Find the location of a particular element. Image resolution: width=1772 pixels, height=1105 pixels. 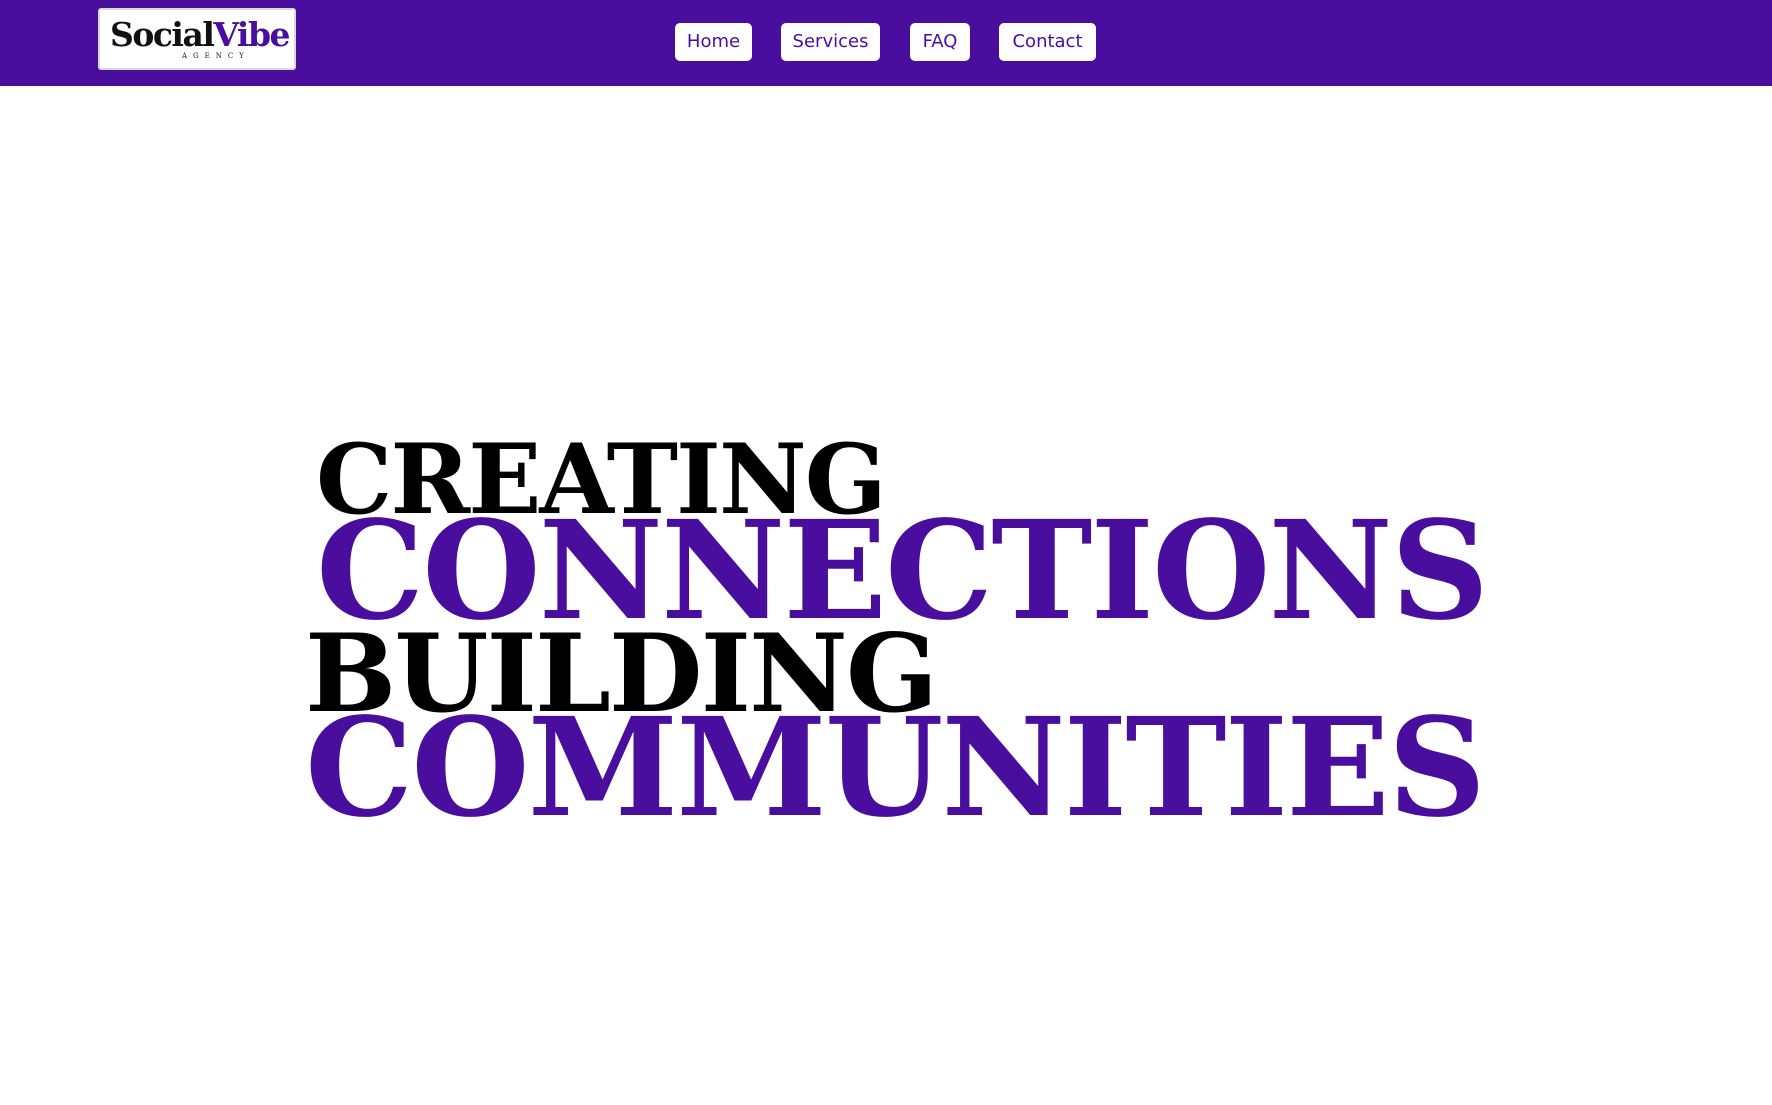

logo-wordmark: SocialVibe is located at coordinates (200, 35).